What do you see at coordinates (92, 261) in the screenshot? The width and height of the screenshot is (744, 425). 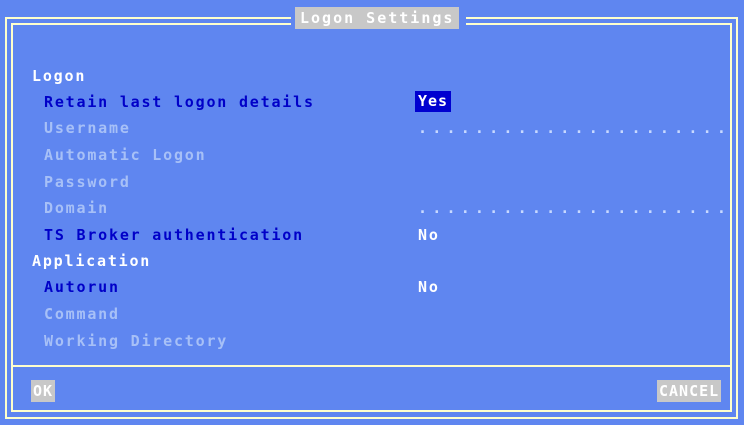 I see `section-application: Application` at bounding box center [92, 261].